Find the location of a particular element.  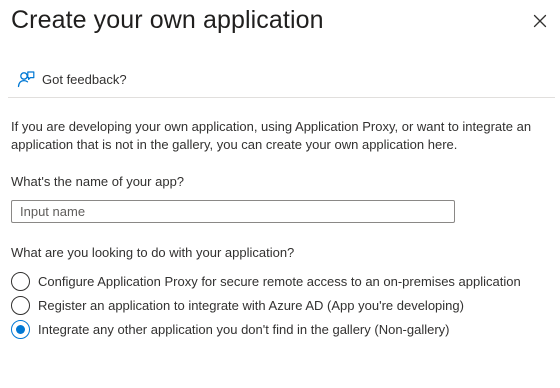

feedback-person-icon is located at coordinates (26, 79).